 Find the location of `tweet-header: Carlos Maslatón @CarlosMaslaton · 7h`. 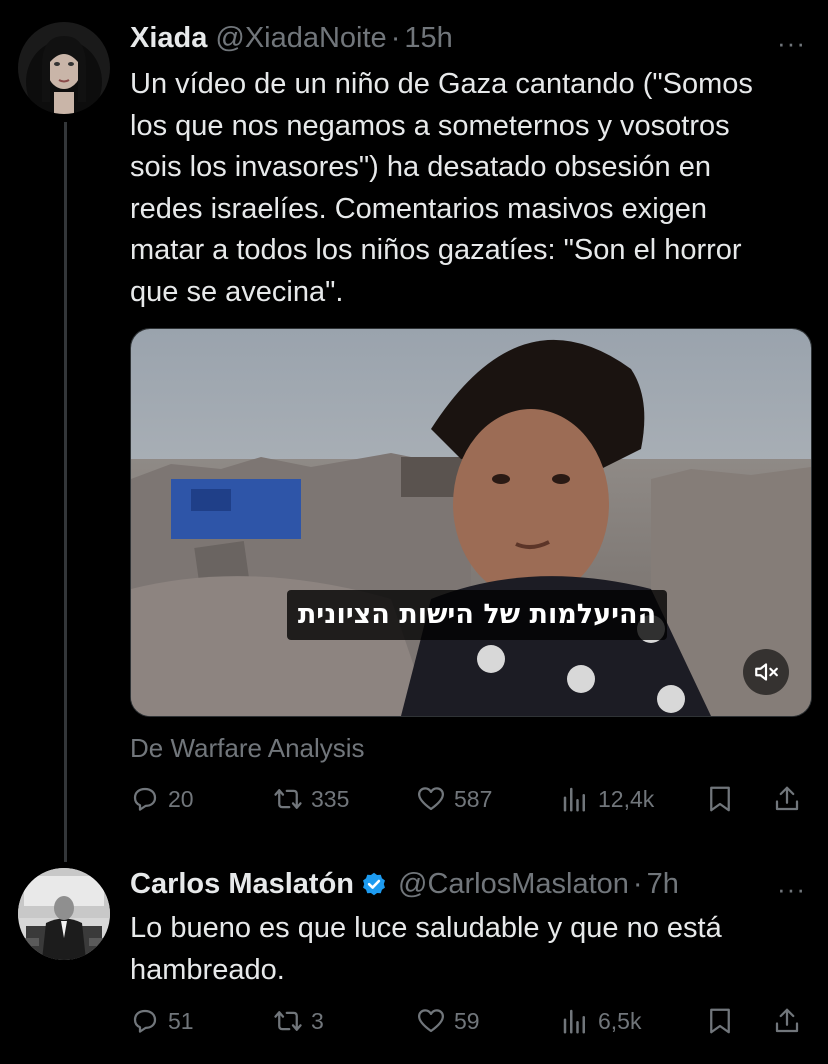

tweet-header: Carlos Maslatón @CarlosMaslaton · 7h is located at coordinates (404, 884).